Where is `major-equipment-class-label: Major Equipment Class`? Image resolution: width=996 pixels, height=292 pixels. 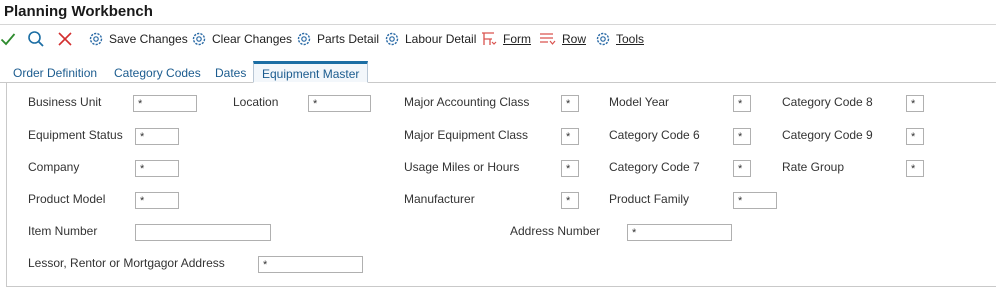 major-equipment-class-label: Major Equipment Class is located at coordinates (466, 135).